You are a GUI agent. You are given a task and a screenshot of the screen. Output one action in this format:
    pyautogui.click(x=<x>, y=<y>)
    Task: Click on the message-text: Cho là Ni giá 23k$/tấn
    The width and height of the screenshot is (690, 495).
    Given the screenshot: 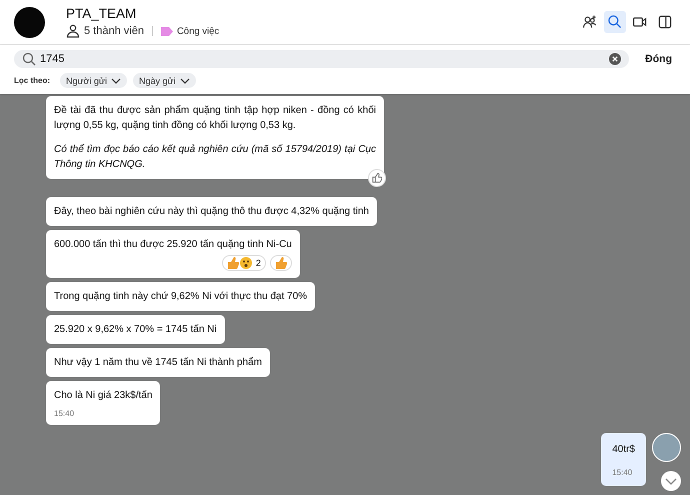 What is the action you would take?
    pyautogui.click(x=103, y=396)
    